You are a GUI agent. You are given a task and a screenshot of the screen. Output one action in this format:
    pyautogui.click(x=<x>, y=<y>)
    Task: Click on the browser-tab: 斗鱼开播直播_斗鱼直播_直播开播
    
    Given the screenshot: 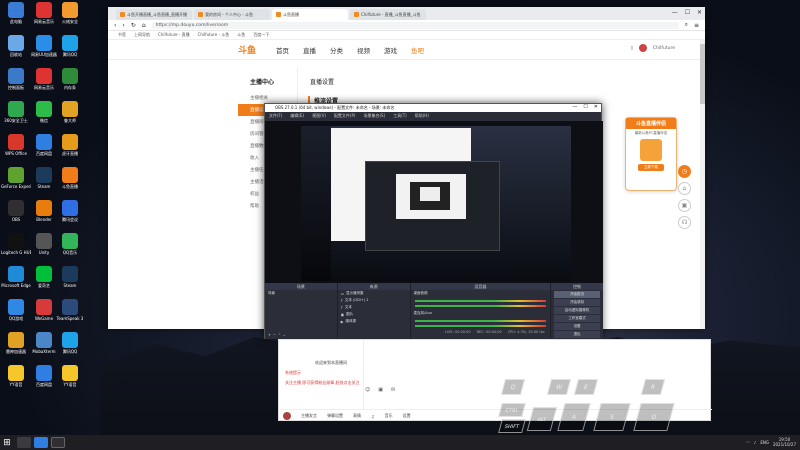 What is the action you would take?
    pyautogui.click(x=154, y=14)
    